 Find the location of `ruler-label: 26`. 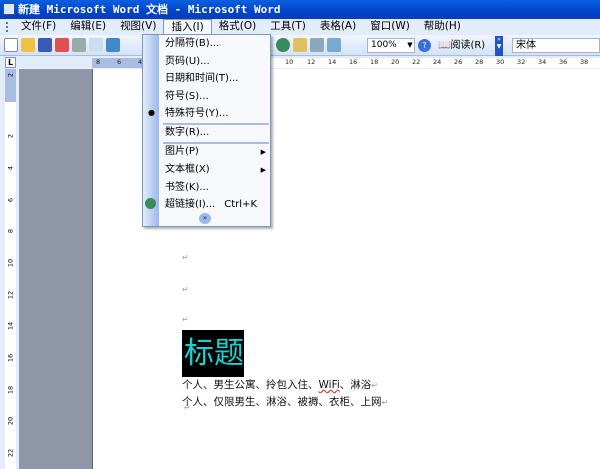

ruler-label: 26 is located at coordinates (458, 62).